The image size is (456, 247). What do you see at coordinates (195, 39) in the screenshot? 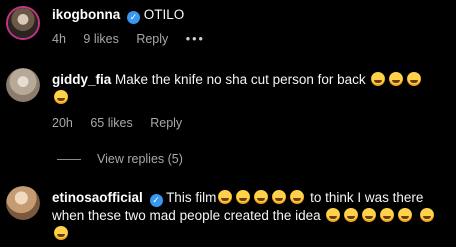
I see `more-options-icon: •••` at bounding box center [195, 39].